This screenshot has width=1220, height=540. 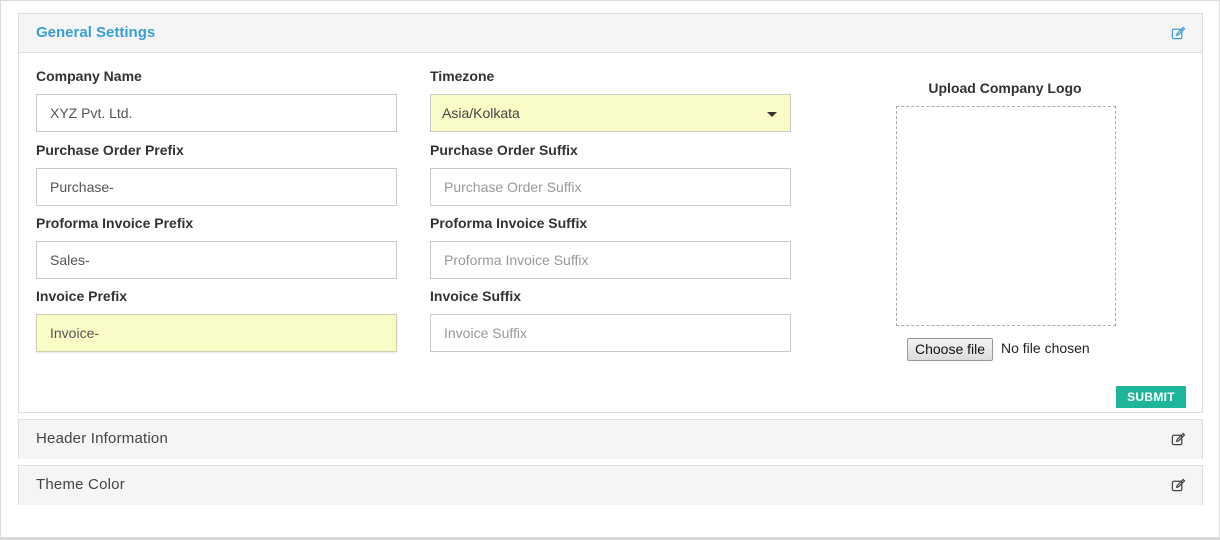 What do you see at coordinates (102, 438) in the screenshot?
I see `panel-title: Header Information` at bounding box center [102, 438].